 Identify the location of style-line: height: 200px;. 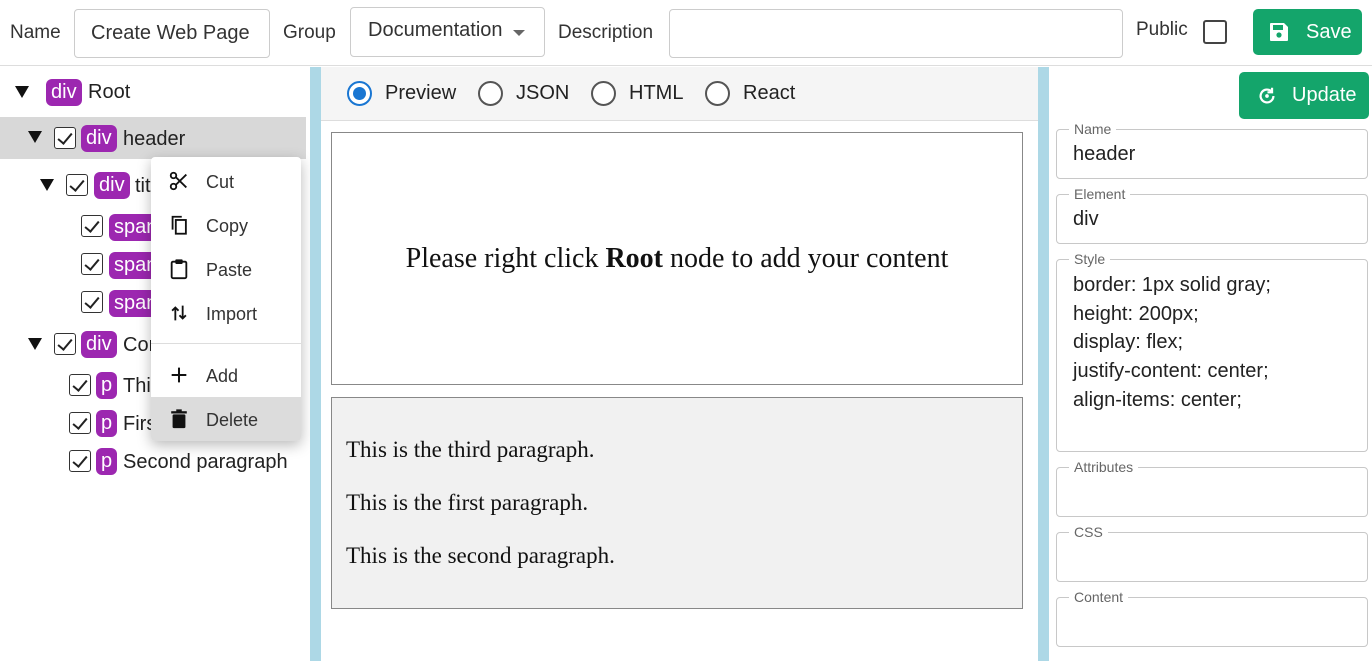
(1136, 313).